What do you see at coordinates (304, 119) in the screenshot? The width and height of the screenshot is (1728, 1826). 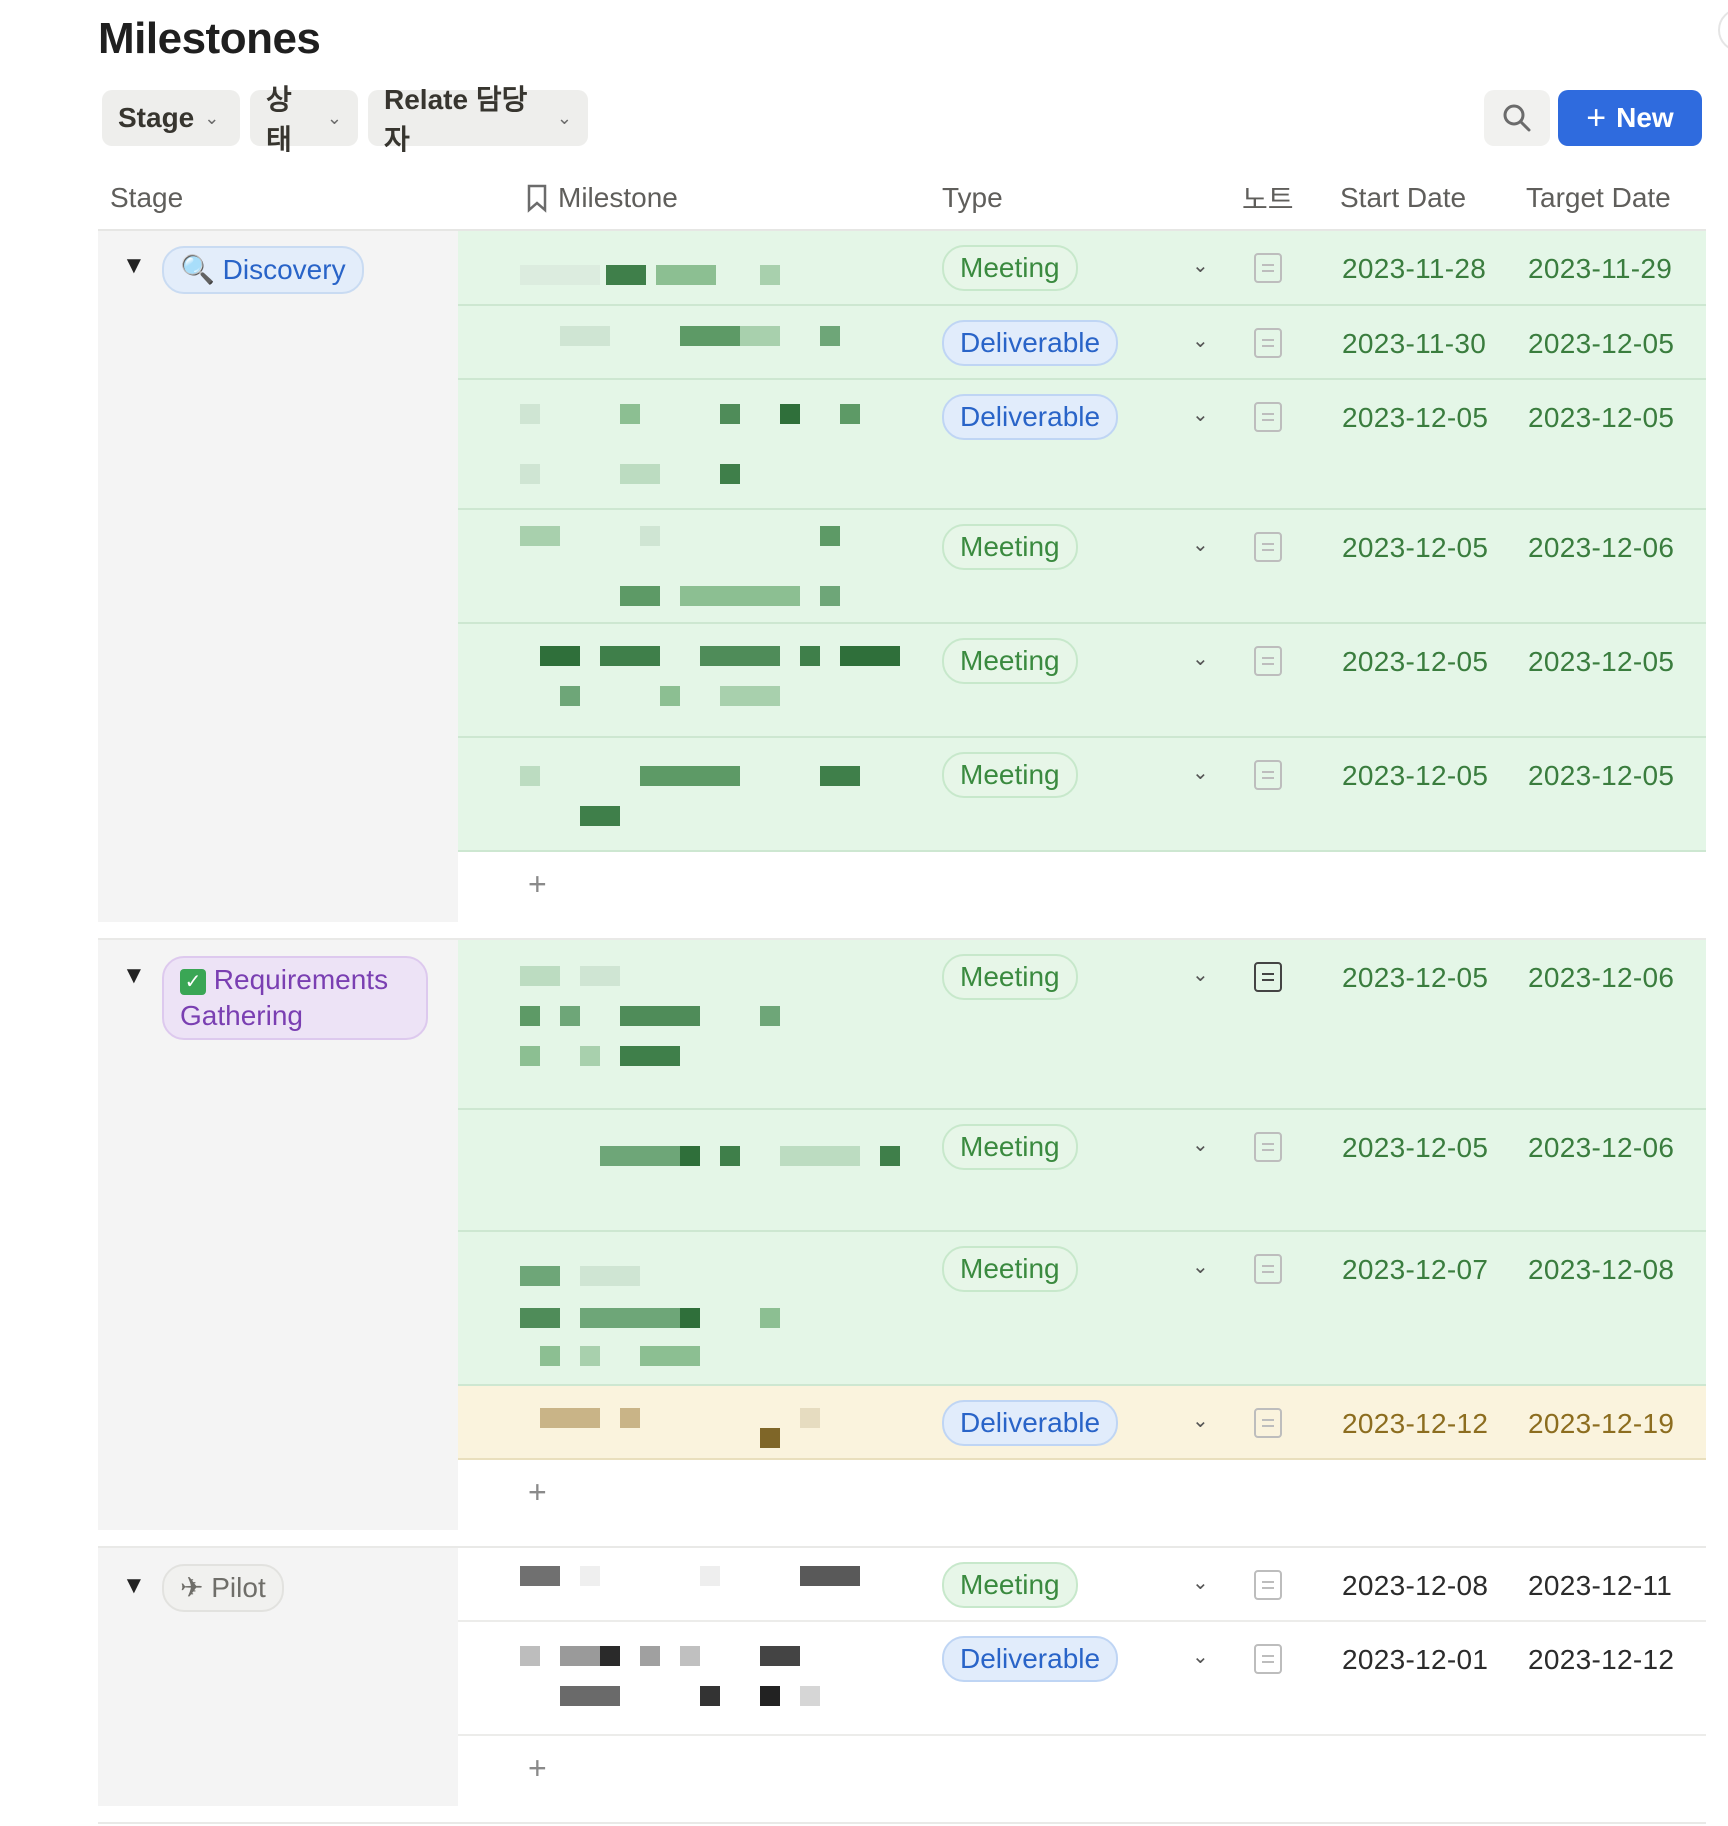 I see `filter-status: 상태 ⌄` at bounding box center [304, 119].